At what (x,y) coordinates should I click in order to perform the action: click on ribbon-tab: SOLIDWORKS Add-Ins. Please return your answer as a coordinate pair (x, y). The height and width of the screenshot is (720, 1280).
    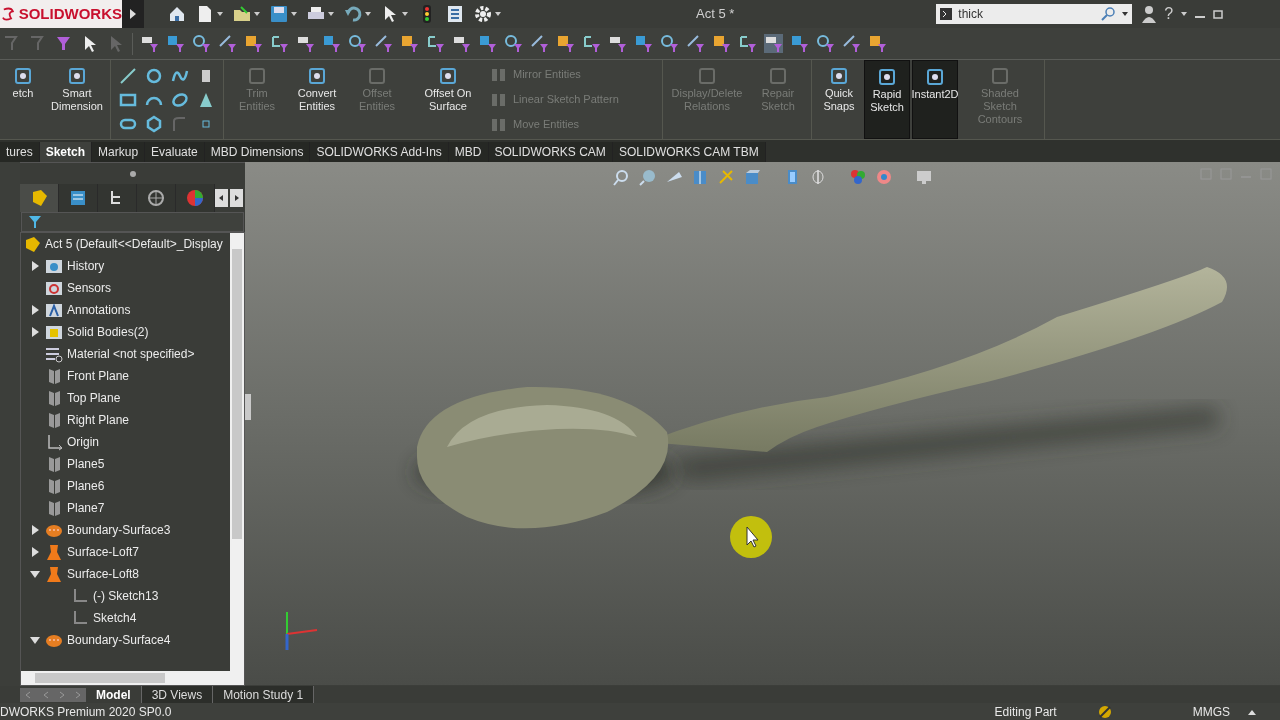
    Looking at the image, I should click on (379, 152).